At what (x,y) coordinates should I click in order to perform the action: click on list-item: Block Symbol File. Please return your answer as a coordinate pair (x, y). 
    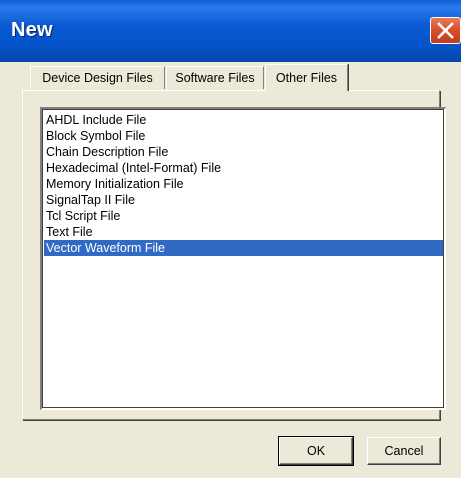
    Looking at the image, I should click on (243, 136).